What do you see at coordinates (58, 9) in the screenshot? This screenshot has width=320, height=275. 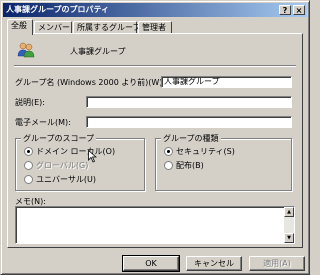 I see `window-title: 人事課グループのプロパティ` at bounding box center [58, 9].